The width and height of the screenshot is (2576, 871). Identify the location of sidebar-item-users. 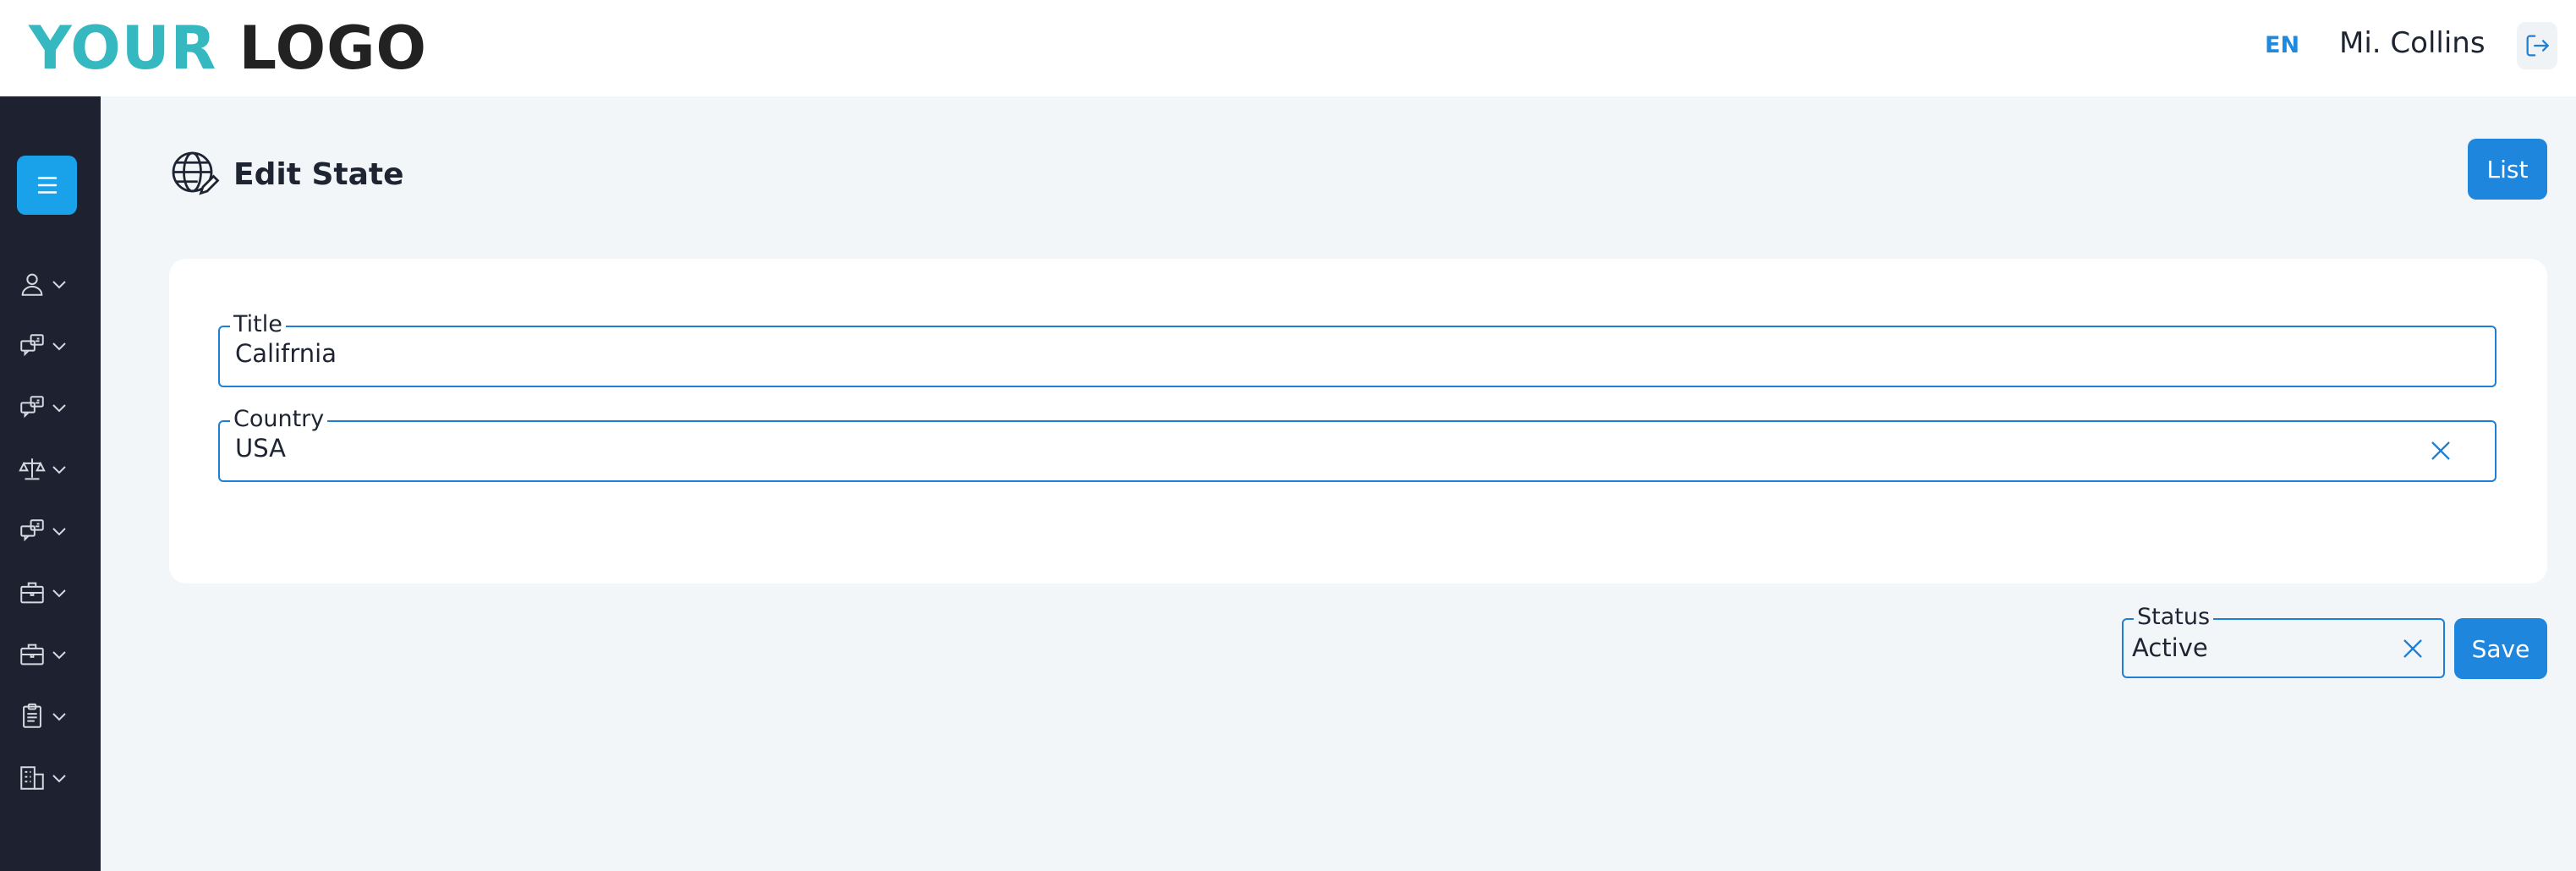
(45, 284).